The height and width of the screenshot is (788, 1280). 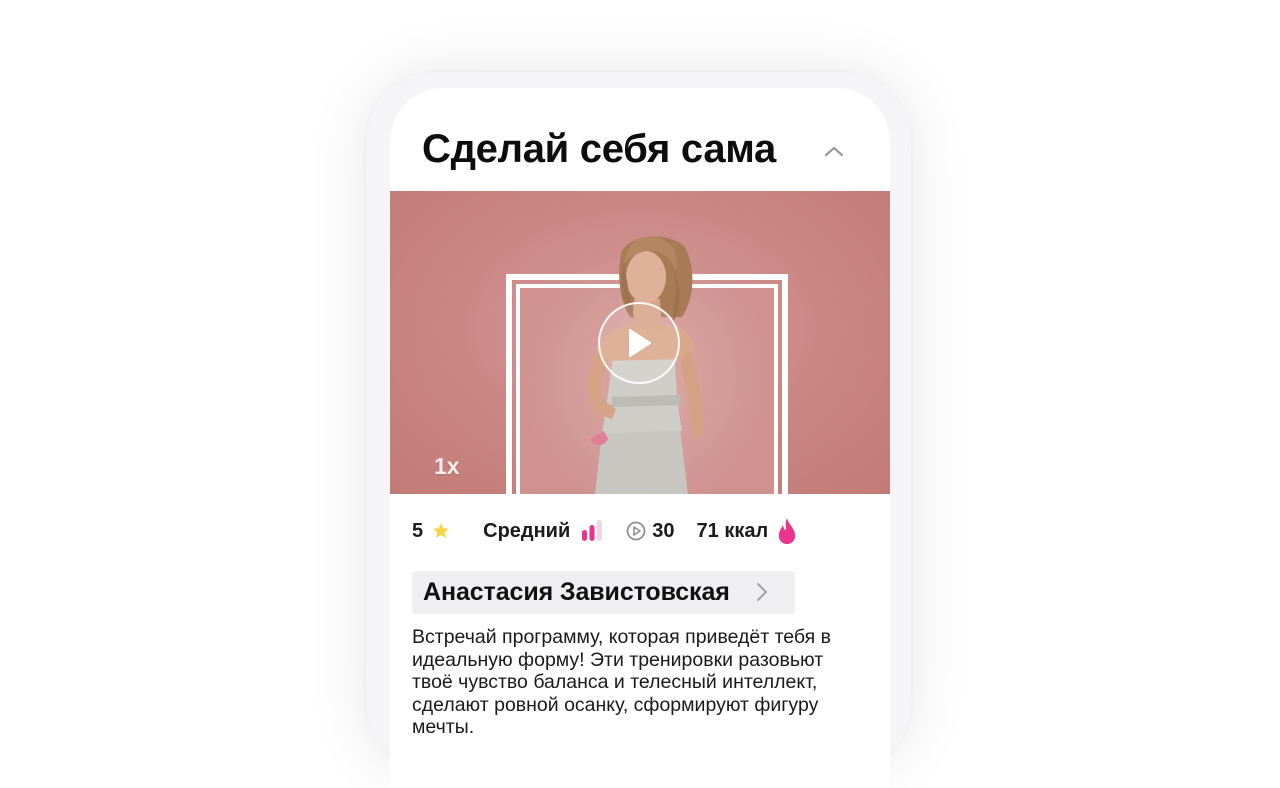 I want to click on page-title: Сделай себя сама, so click(x=599, y=149).